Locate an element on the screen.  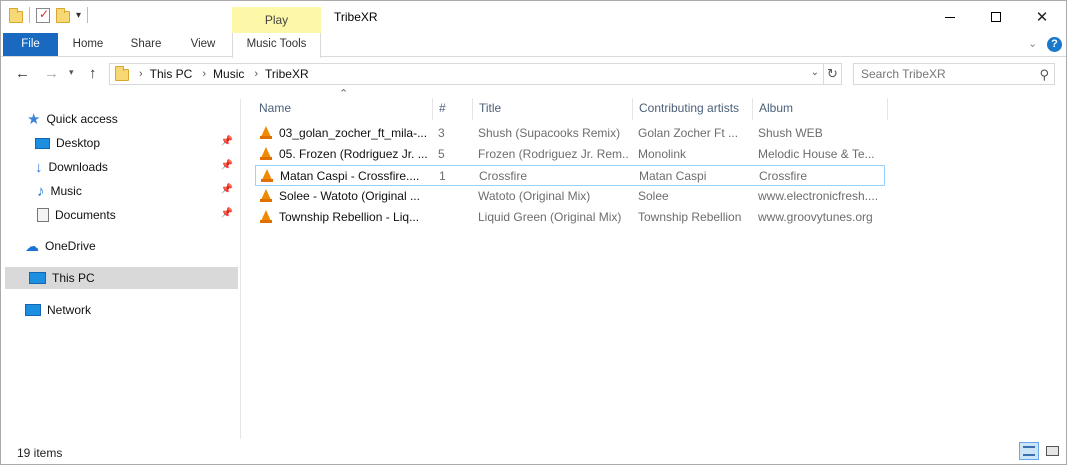
minimize-button is located at coordinates (950, 17).